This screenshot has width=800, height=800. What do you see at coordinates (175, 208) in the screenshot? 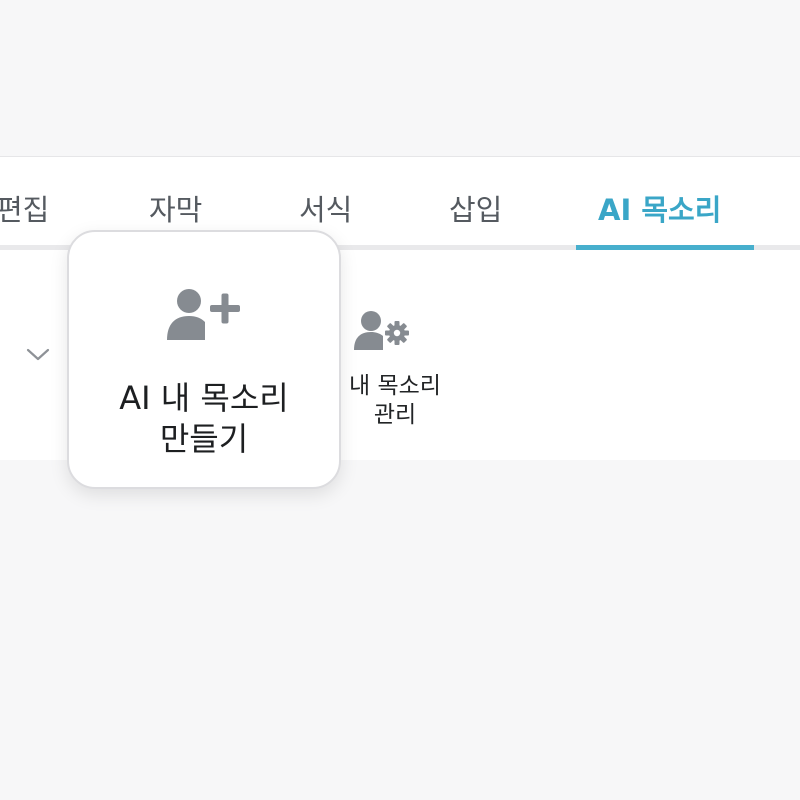
I see `tab-subtitles: 자막` at bounding box center [175, 208].